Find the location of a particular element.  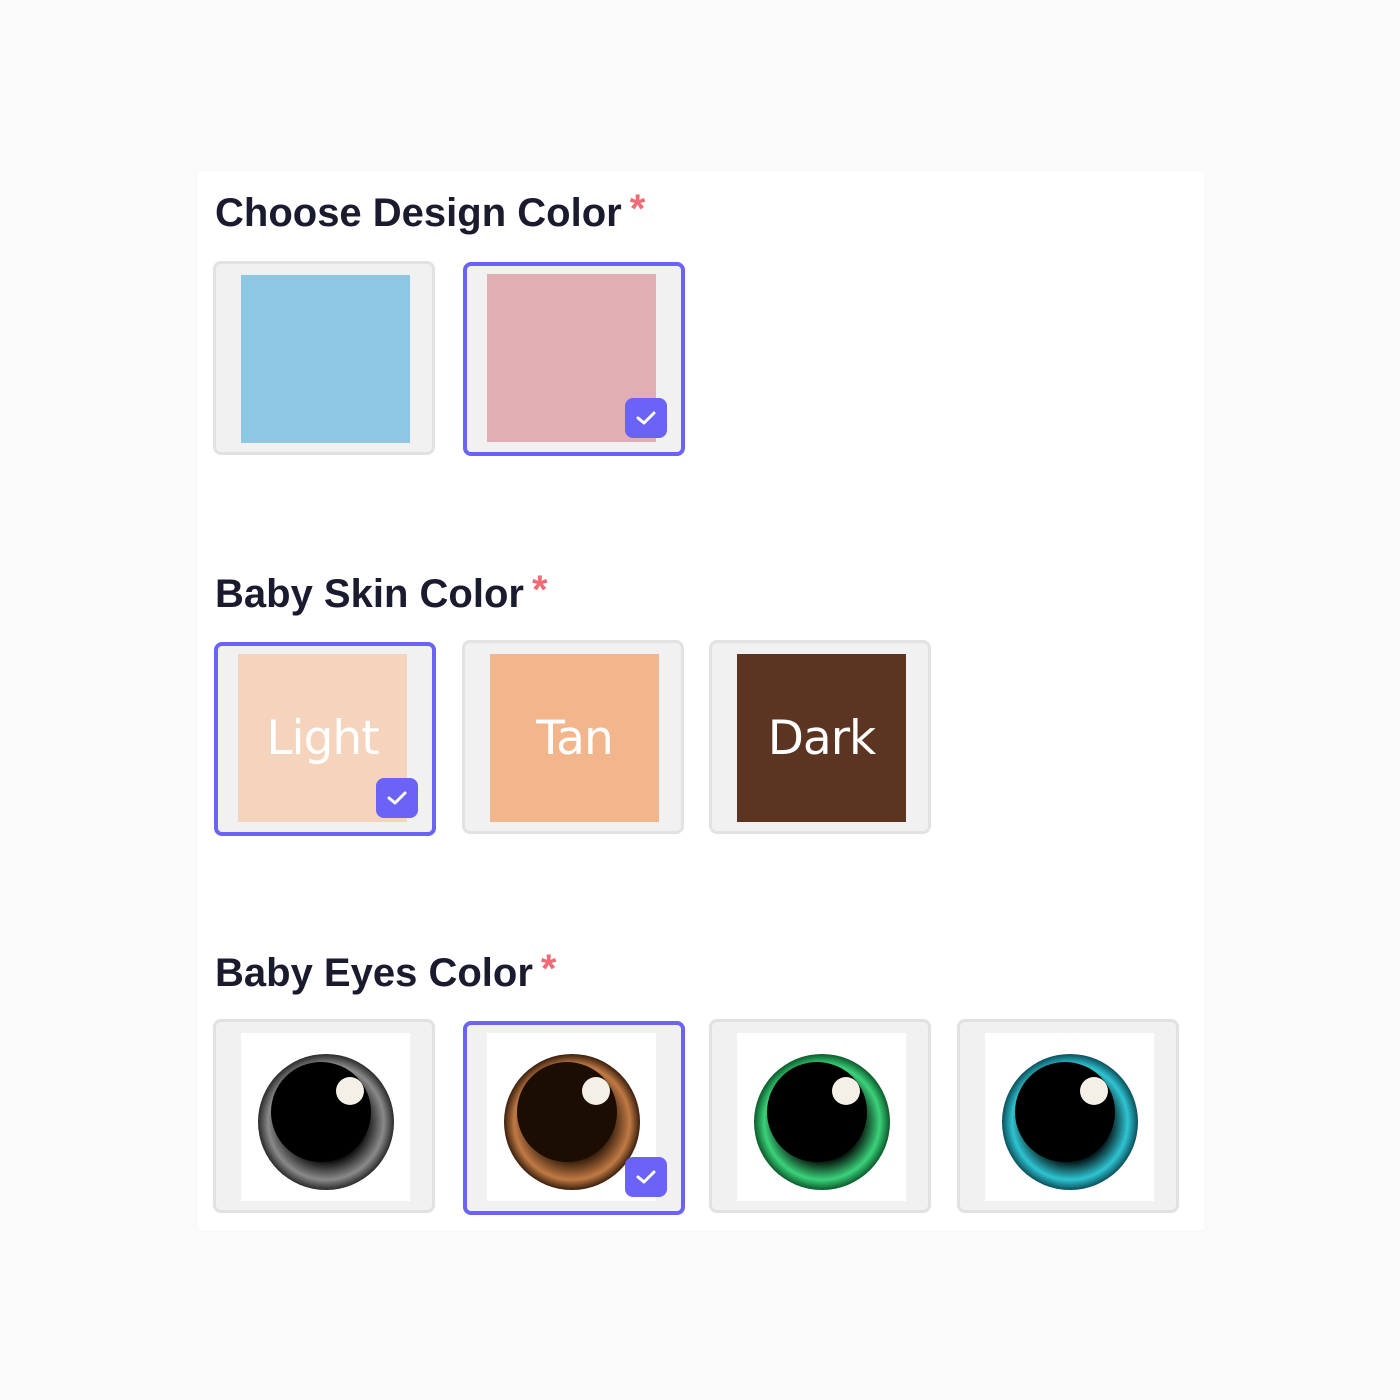

skin-label-light: Light is located at coordinates (322, 738).